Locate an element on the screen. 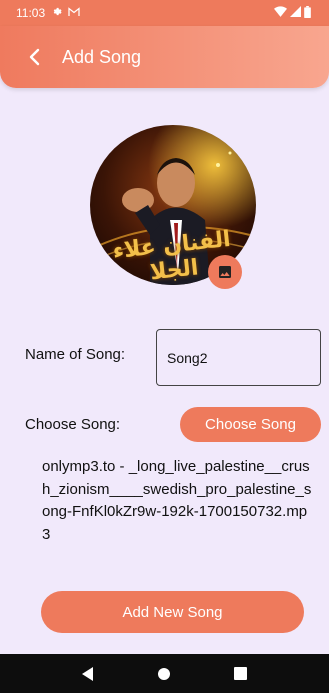 This screenshot has width=329, height=693. gmail-icon is located at coordinates (74, 13).